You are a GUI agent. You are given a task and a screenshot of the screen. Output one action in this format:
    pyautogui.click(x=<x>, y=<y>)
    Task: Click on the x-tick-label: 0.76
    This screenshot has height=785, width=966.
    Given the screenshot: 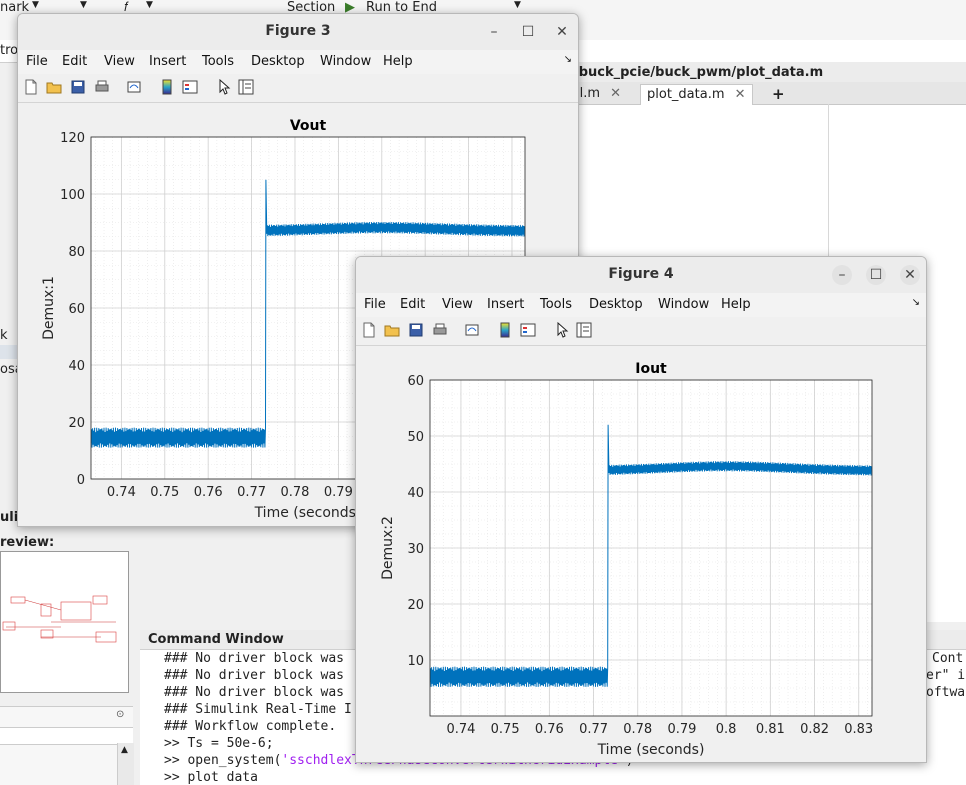 What is the action you would take?
    pyautogui.click(x=549, y=729)
    